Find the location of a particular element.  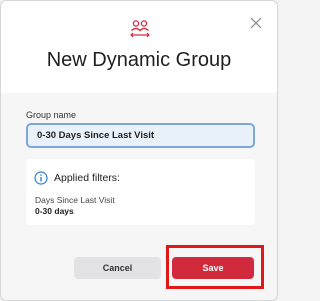

cancel-button: Cancel is located at coordinates (117, 268).